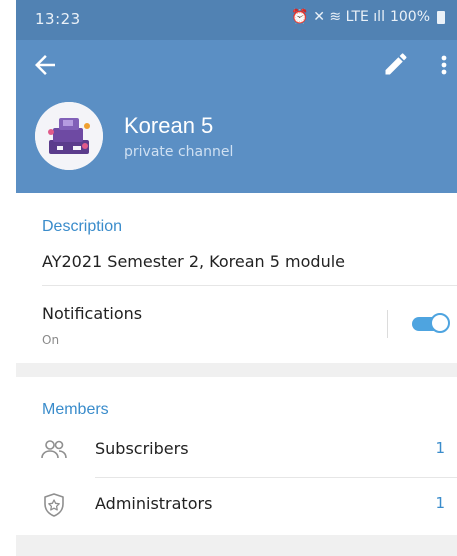 The width and height of the screenshot is (457, 556). I want to click on subscribers-label: Subscribers, so click(142, 448).